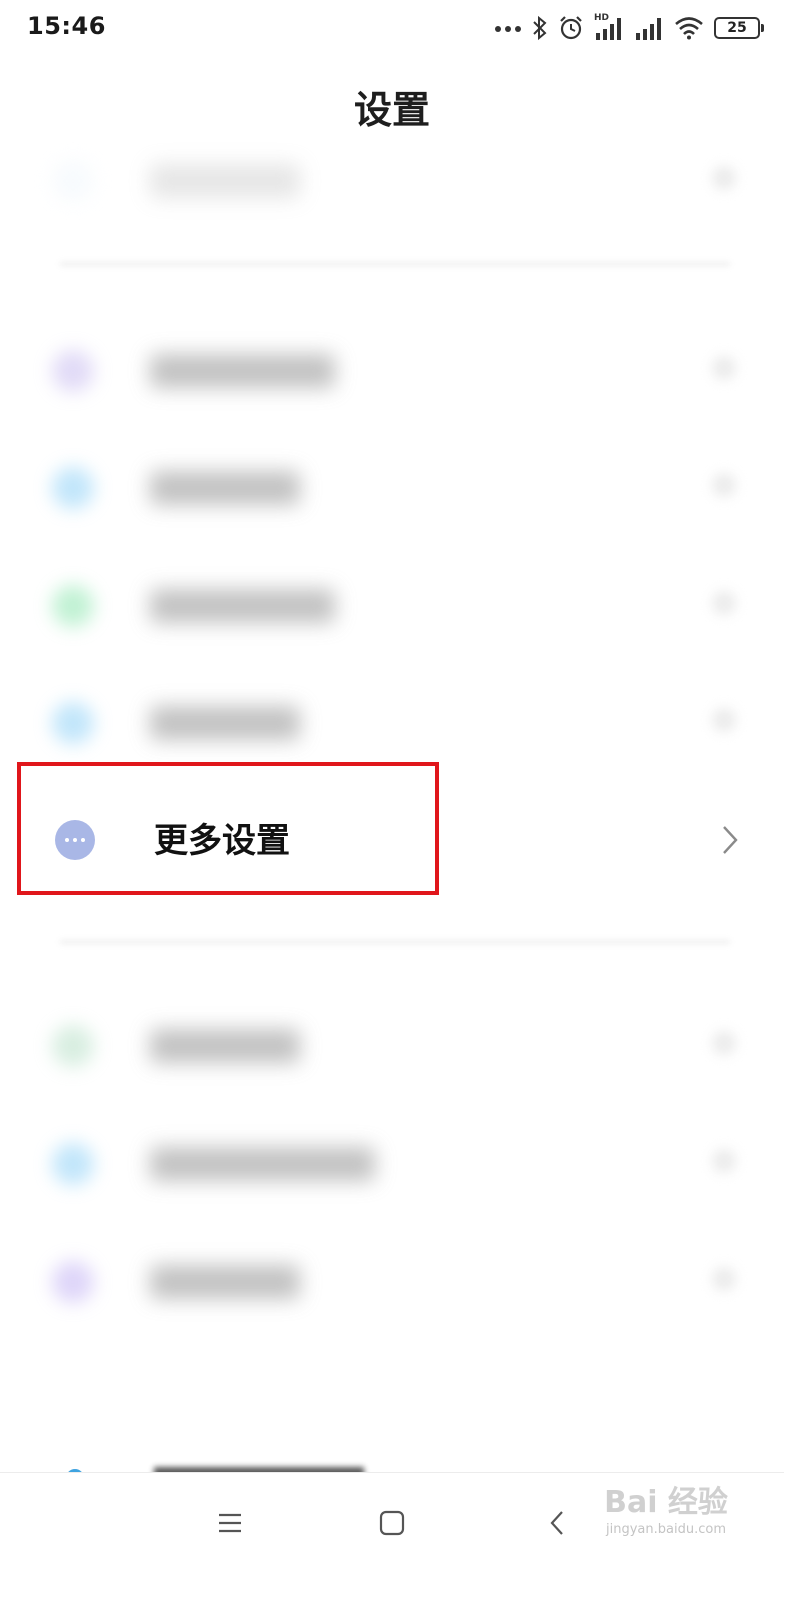  I want to click on battery-level: 25, so click(737, 28).